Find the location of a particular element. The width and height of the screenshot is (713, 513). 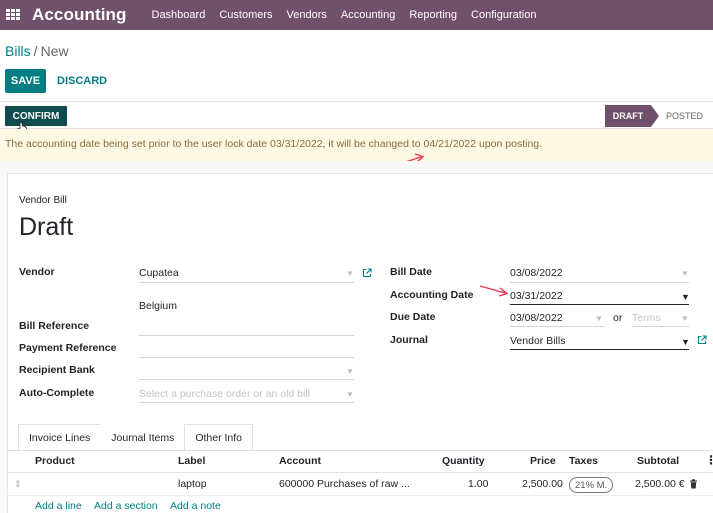

table-header-divider is located at coordinates (360, 472).